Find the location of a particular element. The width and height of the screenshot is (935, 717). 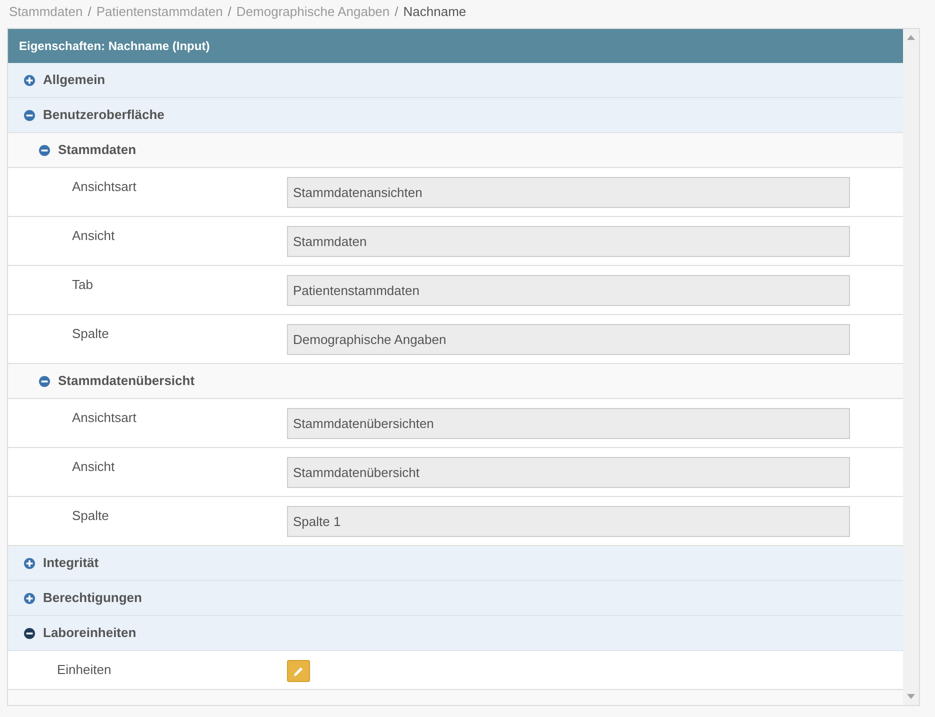

input-field: Stammdatenübersichten is located at coordinates (568, 423).